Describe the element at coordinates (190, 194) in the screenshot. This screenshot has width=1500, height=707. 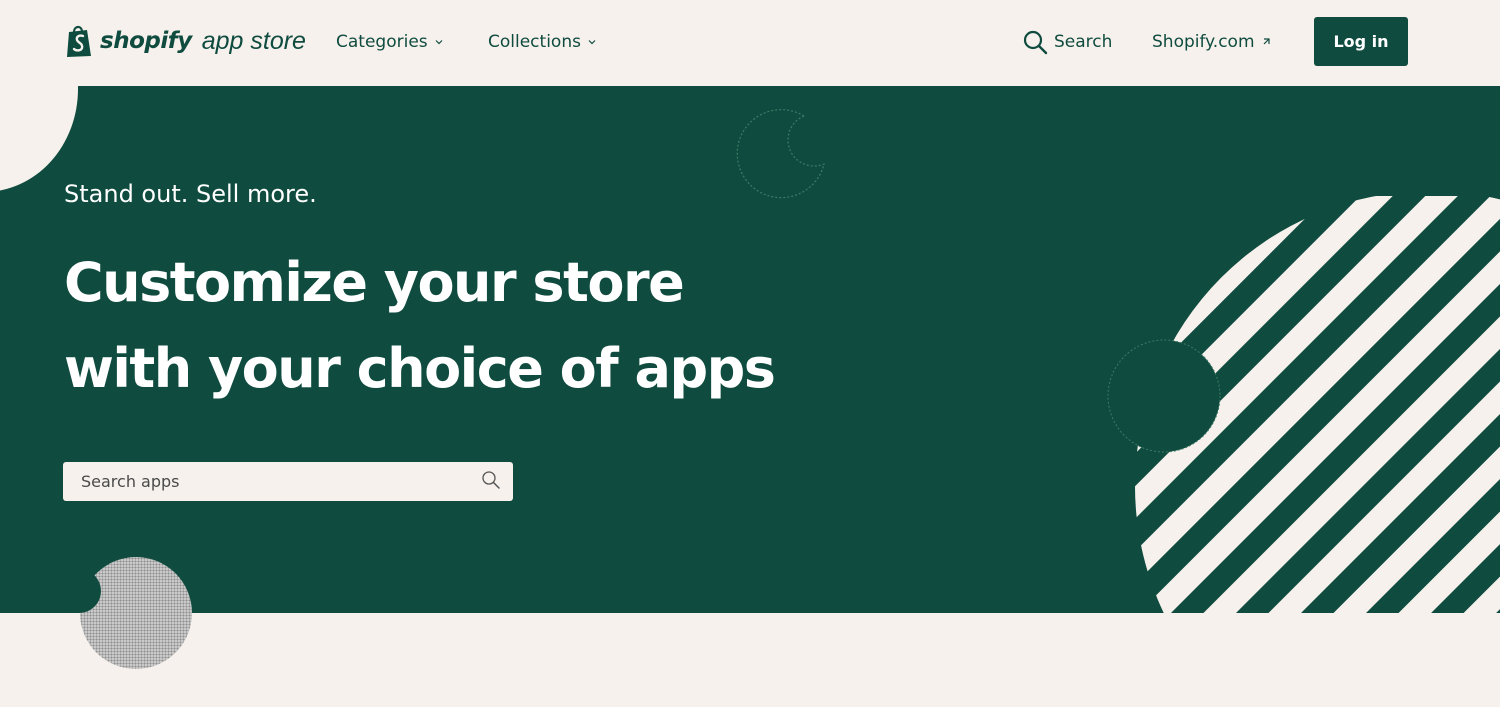
I see `hero-kicker: Stand out. Sell more.` at that location.